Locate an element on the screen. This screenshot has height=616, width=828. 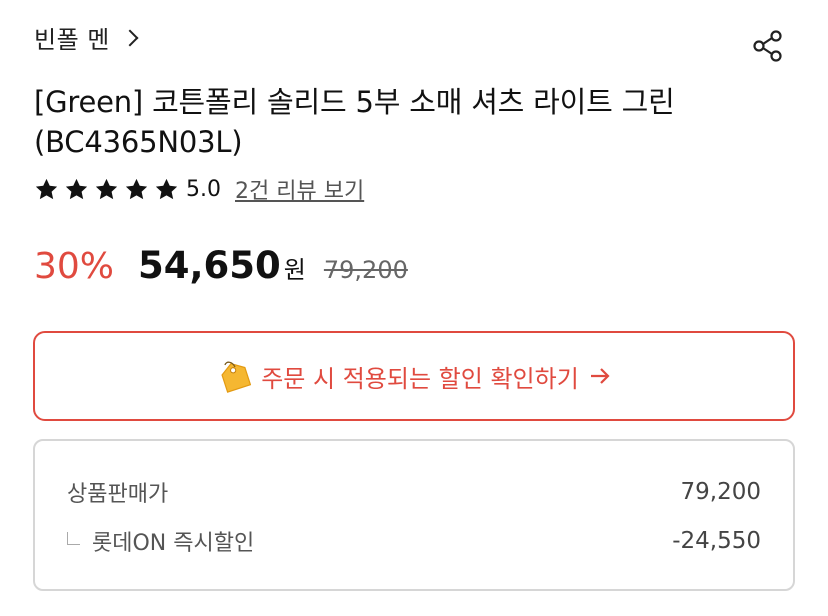
arrow-right-icon is located at coordinates (600, 376).